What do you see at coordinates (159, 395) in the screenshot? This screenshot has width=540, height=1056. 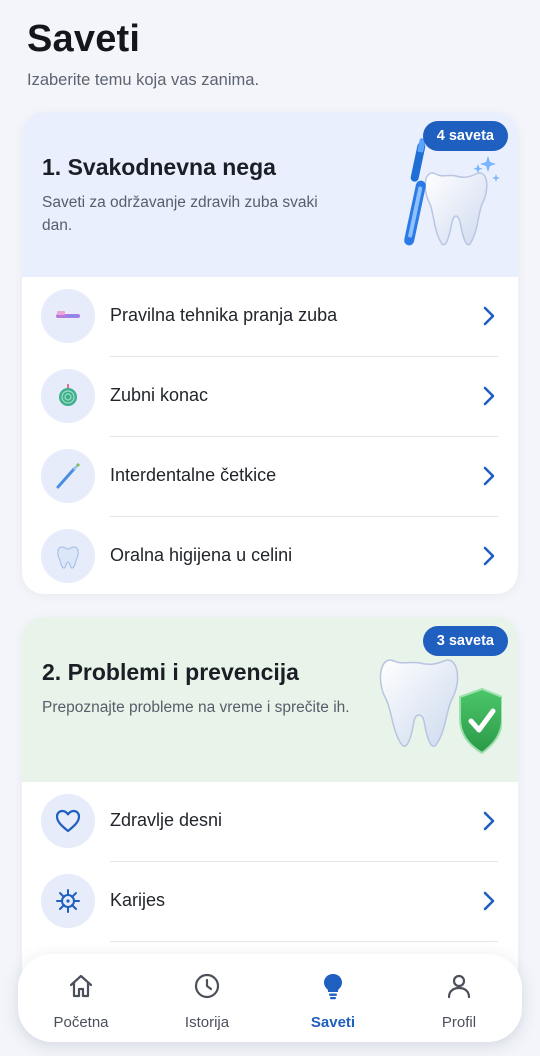 I see `list-item-label: Zubni konac` at bounding box center [159, 395].